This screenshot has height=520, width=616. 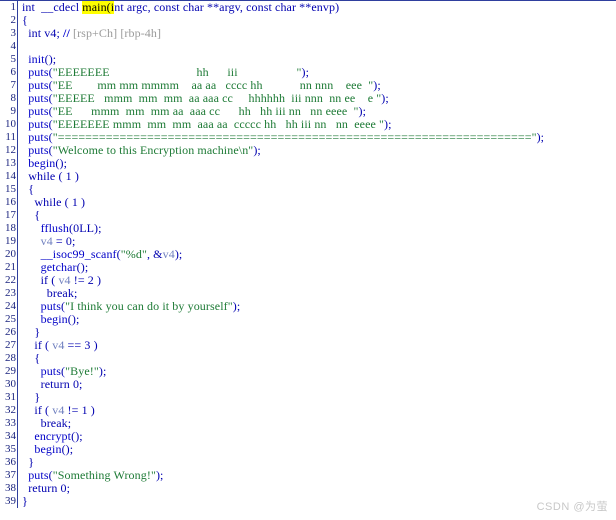 What do you see at coordinates (10, 436) in the screenshot?
I see `line-number: 34` at bounding box center [10, 436].